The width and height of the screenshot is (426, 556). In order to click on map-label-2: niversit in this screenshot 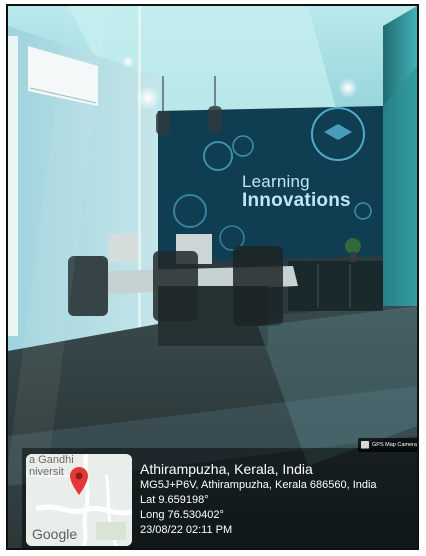, I will do `click(46, 472)`.